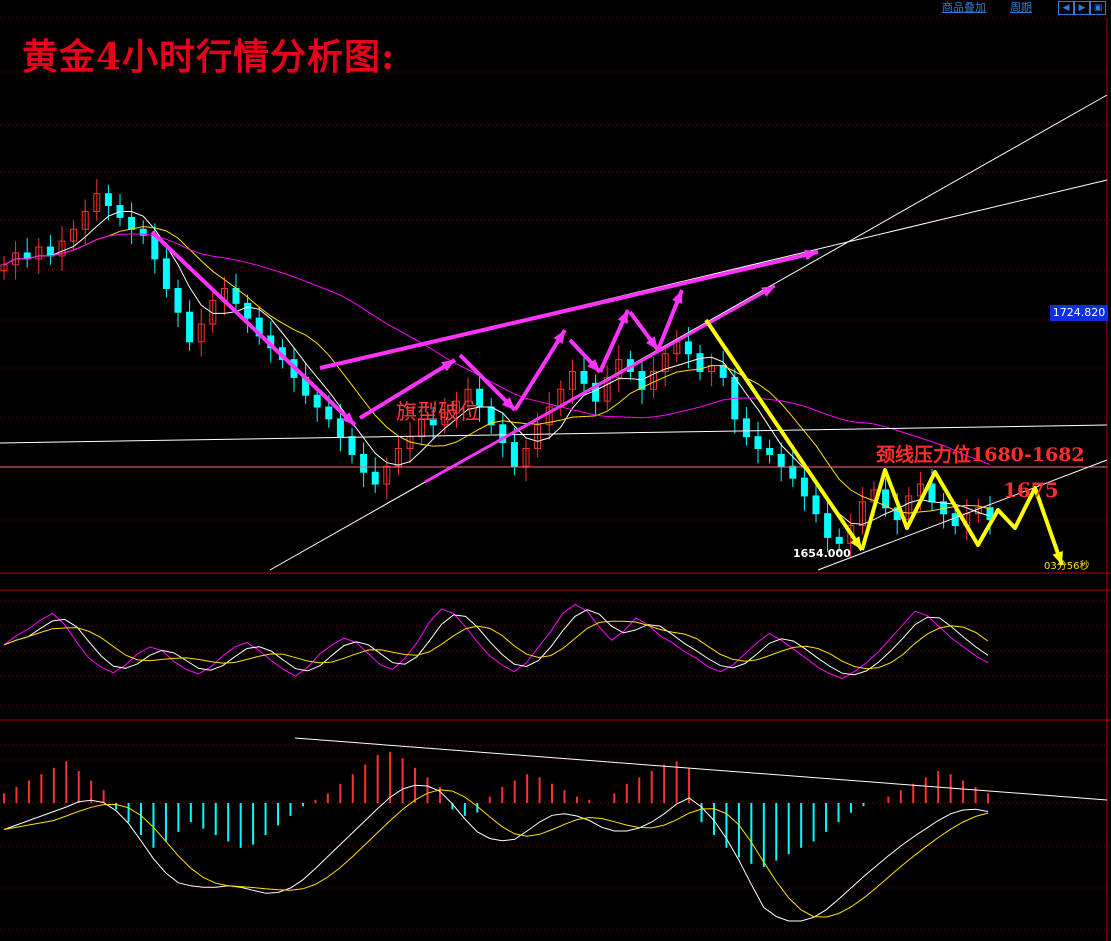 This screenshot has height=941, width=1111. Describe the element at coordinates (569, 310) in the screenshot. I see `flag-upper-arrow` at that location.